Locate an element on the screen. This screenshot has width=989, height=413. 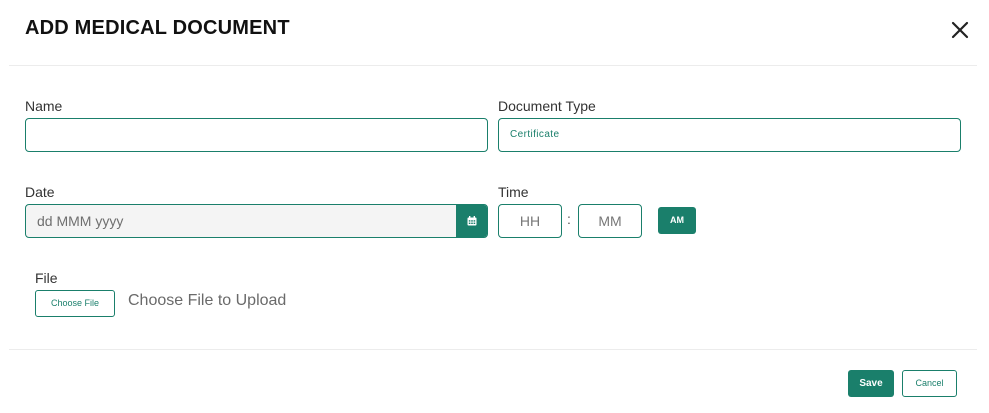
date-input: dd MMM yyyy is located at coordinates (256, 221).